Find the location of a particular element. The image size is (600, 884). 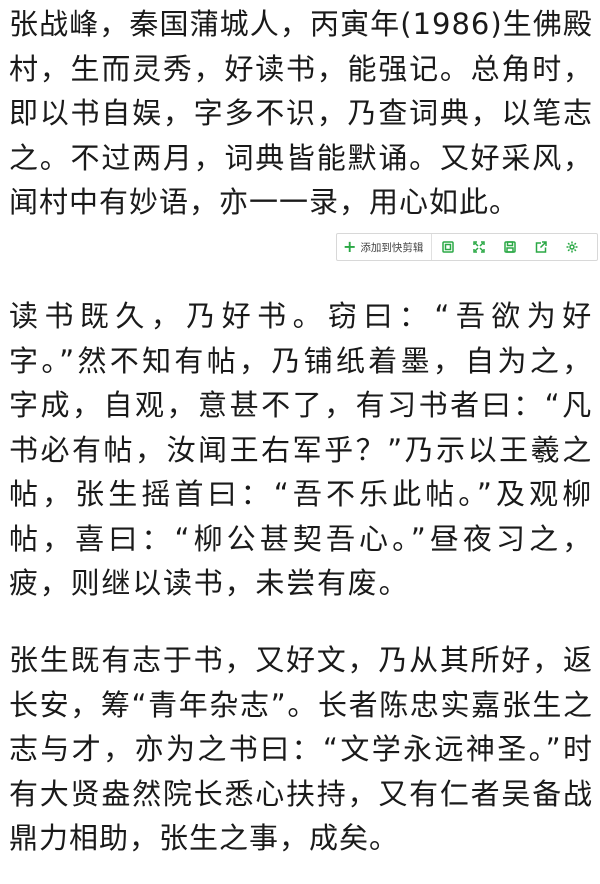

clip-toolbar: + 添加到快剪辑 is located at coordinates (467, 247).